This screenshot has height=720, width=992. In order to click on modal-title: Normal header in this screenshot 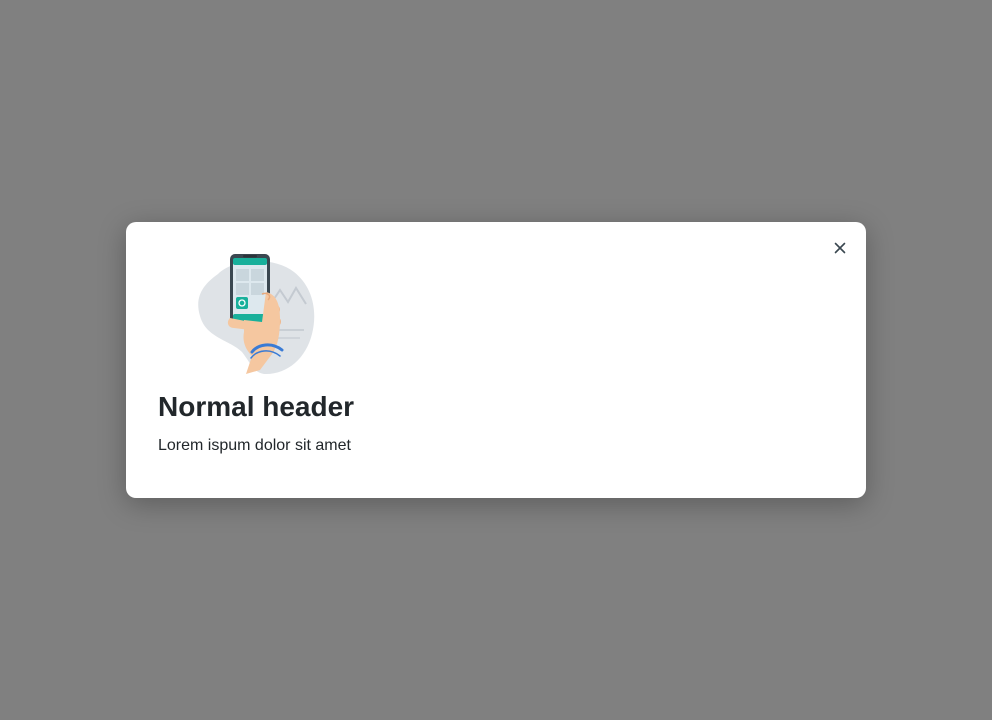, I will do `click(256, 406)`.